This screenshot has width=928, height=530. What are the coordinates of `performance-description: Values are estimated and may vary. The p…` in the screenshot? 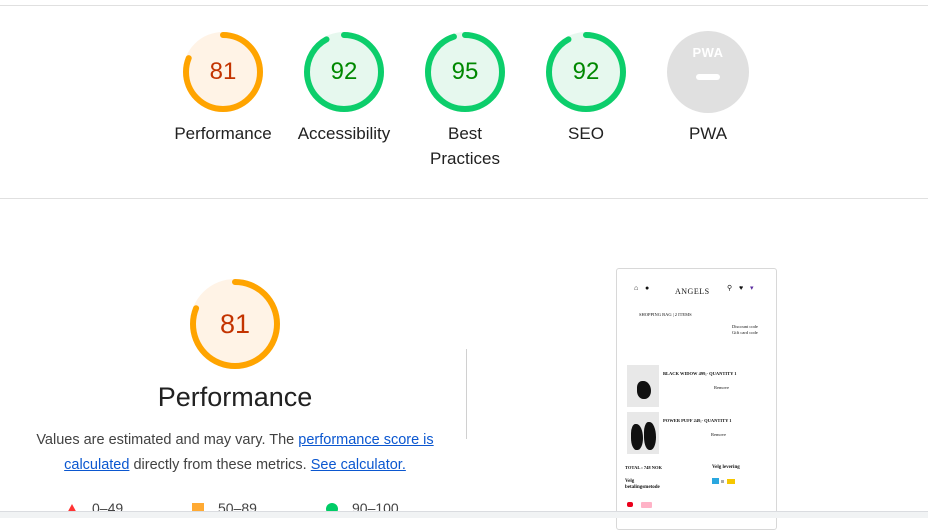 It's located at (235, 453).